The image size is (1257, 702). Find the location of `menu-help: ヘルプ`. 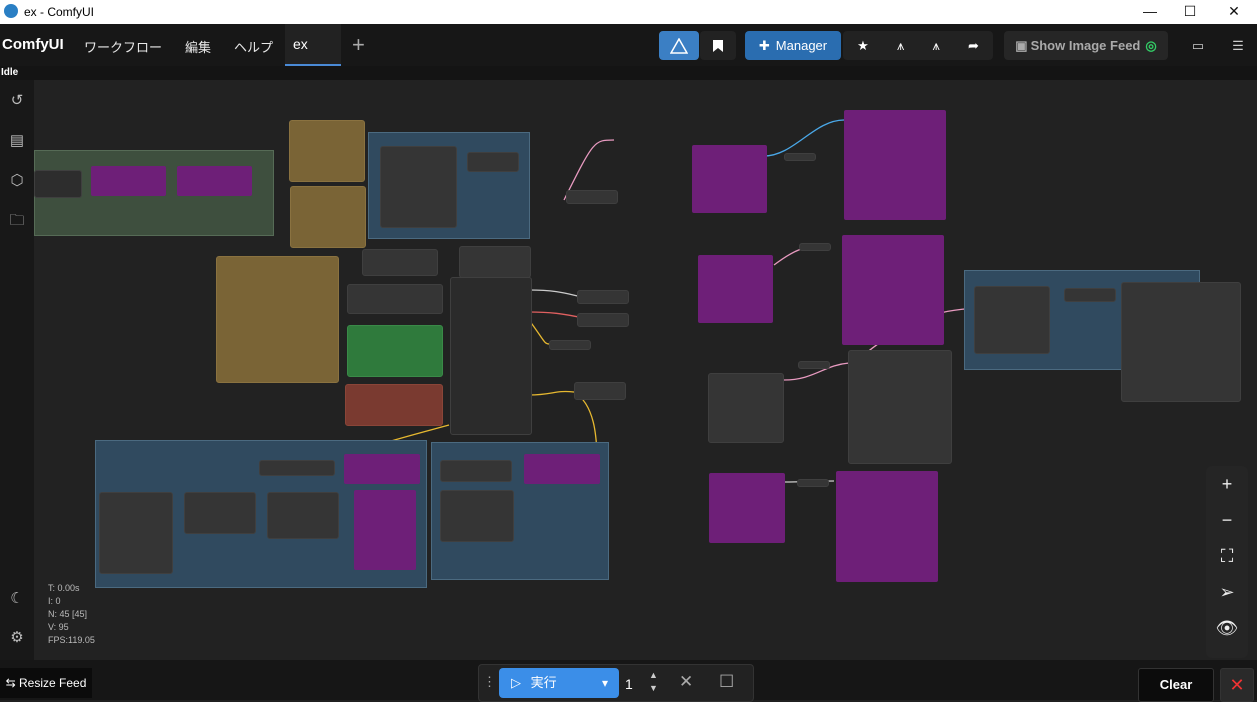

menu-help: ヘルプ is located at coordinates (253, 46).